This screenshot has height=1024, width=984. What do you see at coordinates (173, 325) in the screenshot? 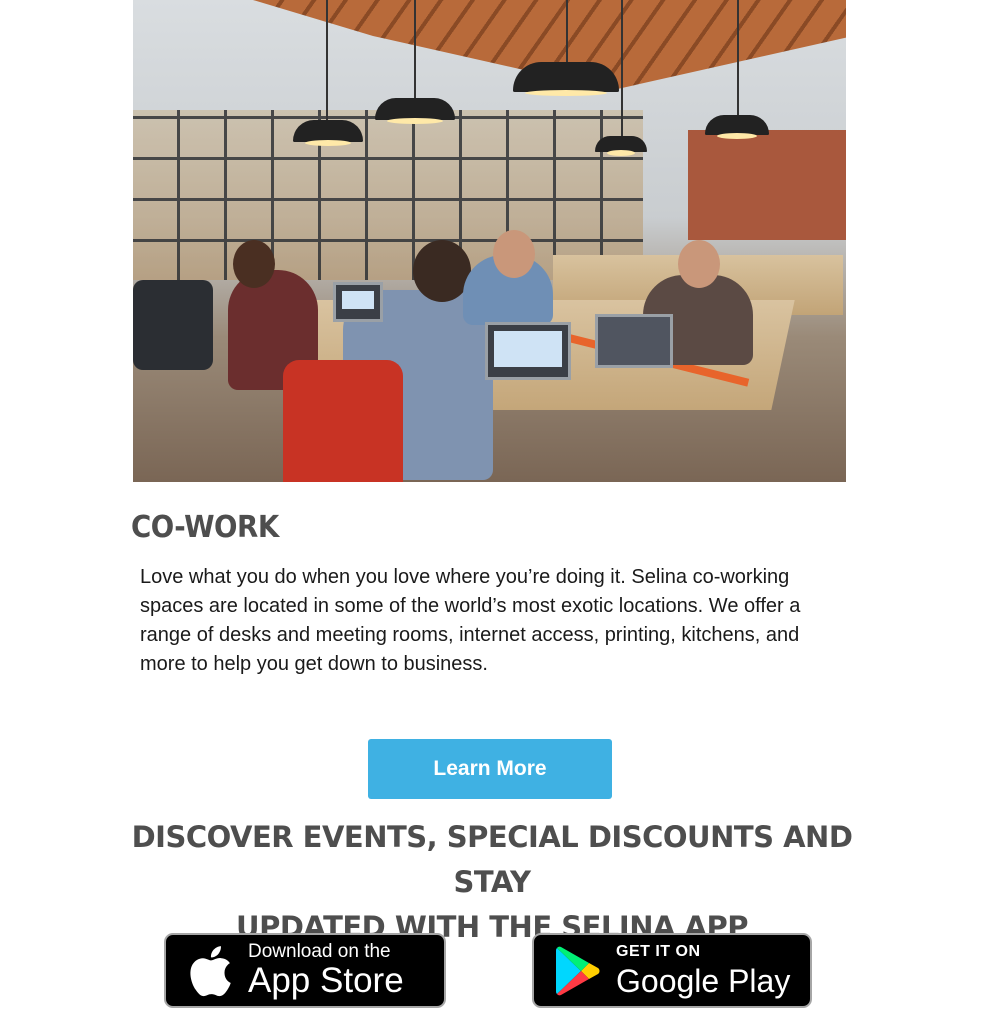
I see `office-chair` at bounding box center [173, 325].